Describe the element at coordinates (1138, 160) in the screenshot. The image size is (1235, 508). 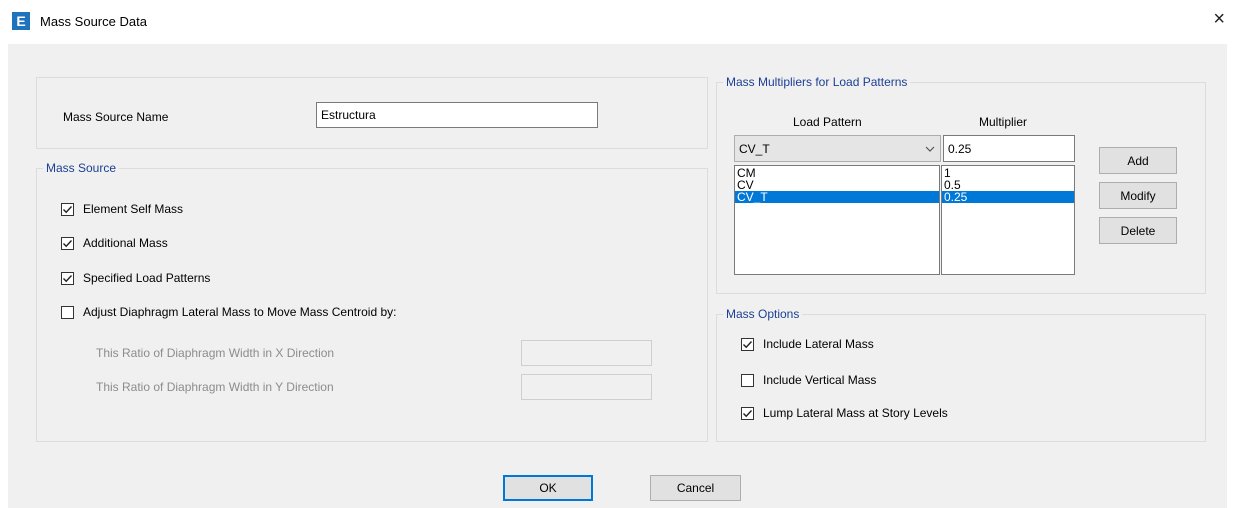
I see `add-button: Add` at that location.